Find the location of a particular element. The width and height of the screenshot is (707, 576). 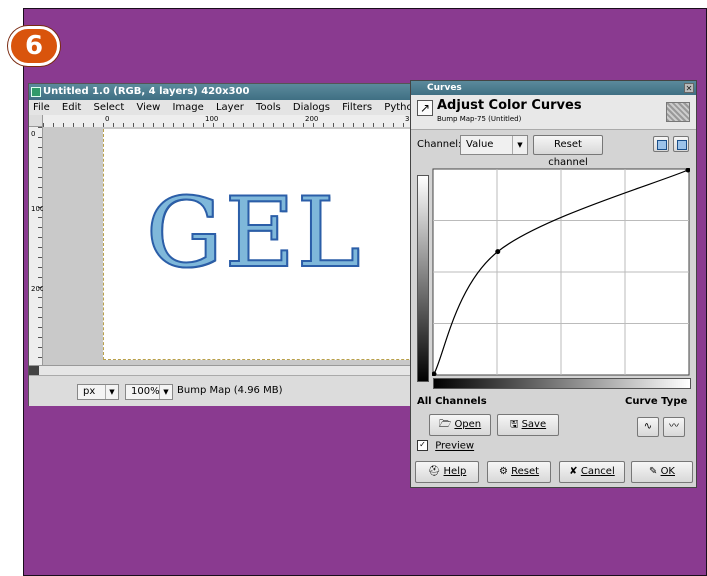

save-button: 🖫 Save is located at coordinates (528, 425).